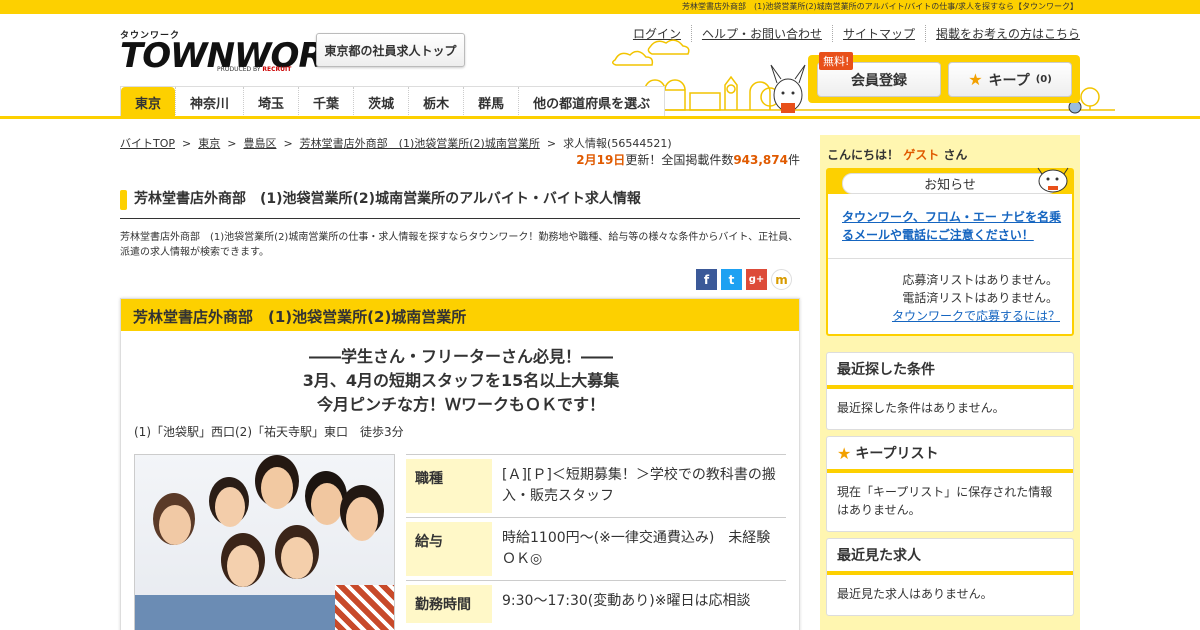 The width and height of the screenshot is (1200, 630). Describe the element at coordinates (950, 391) in the screenshot. I see `recent-search-box: 最近探した条件 最近探した条件はありません。` at that location.